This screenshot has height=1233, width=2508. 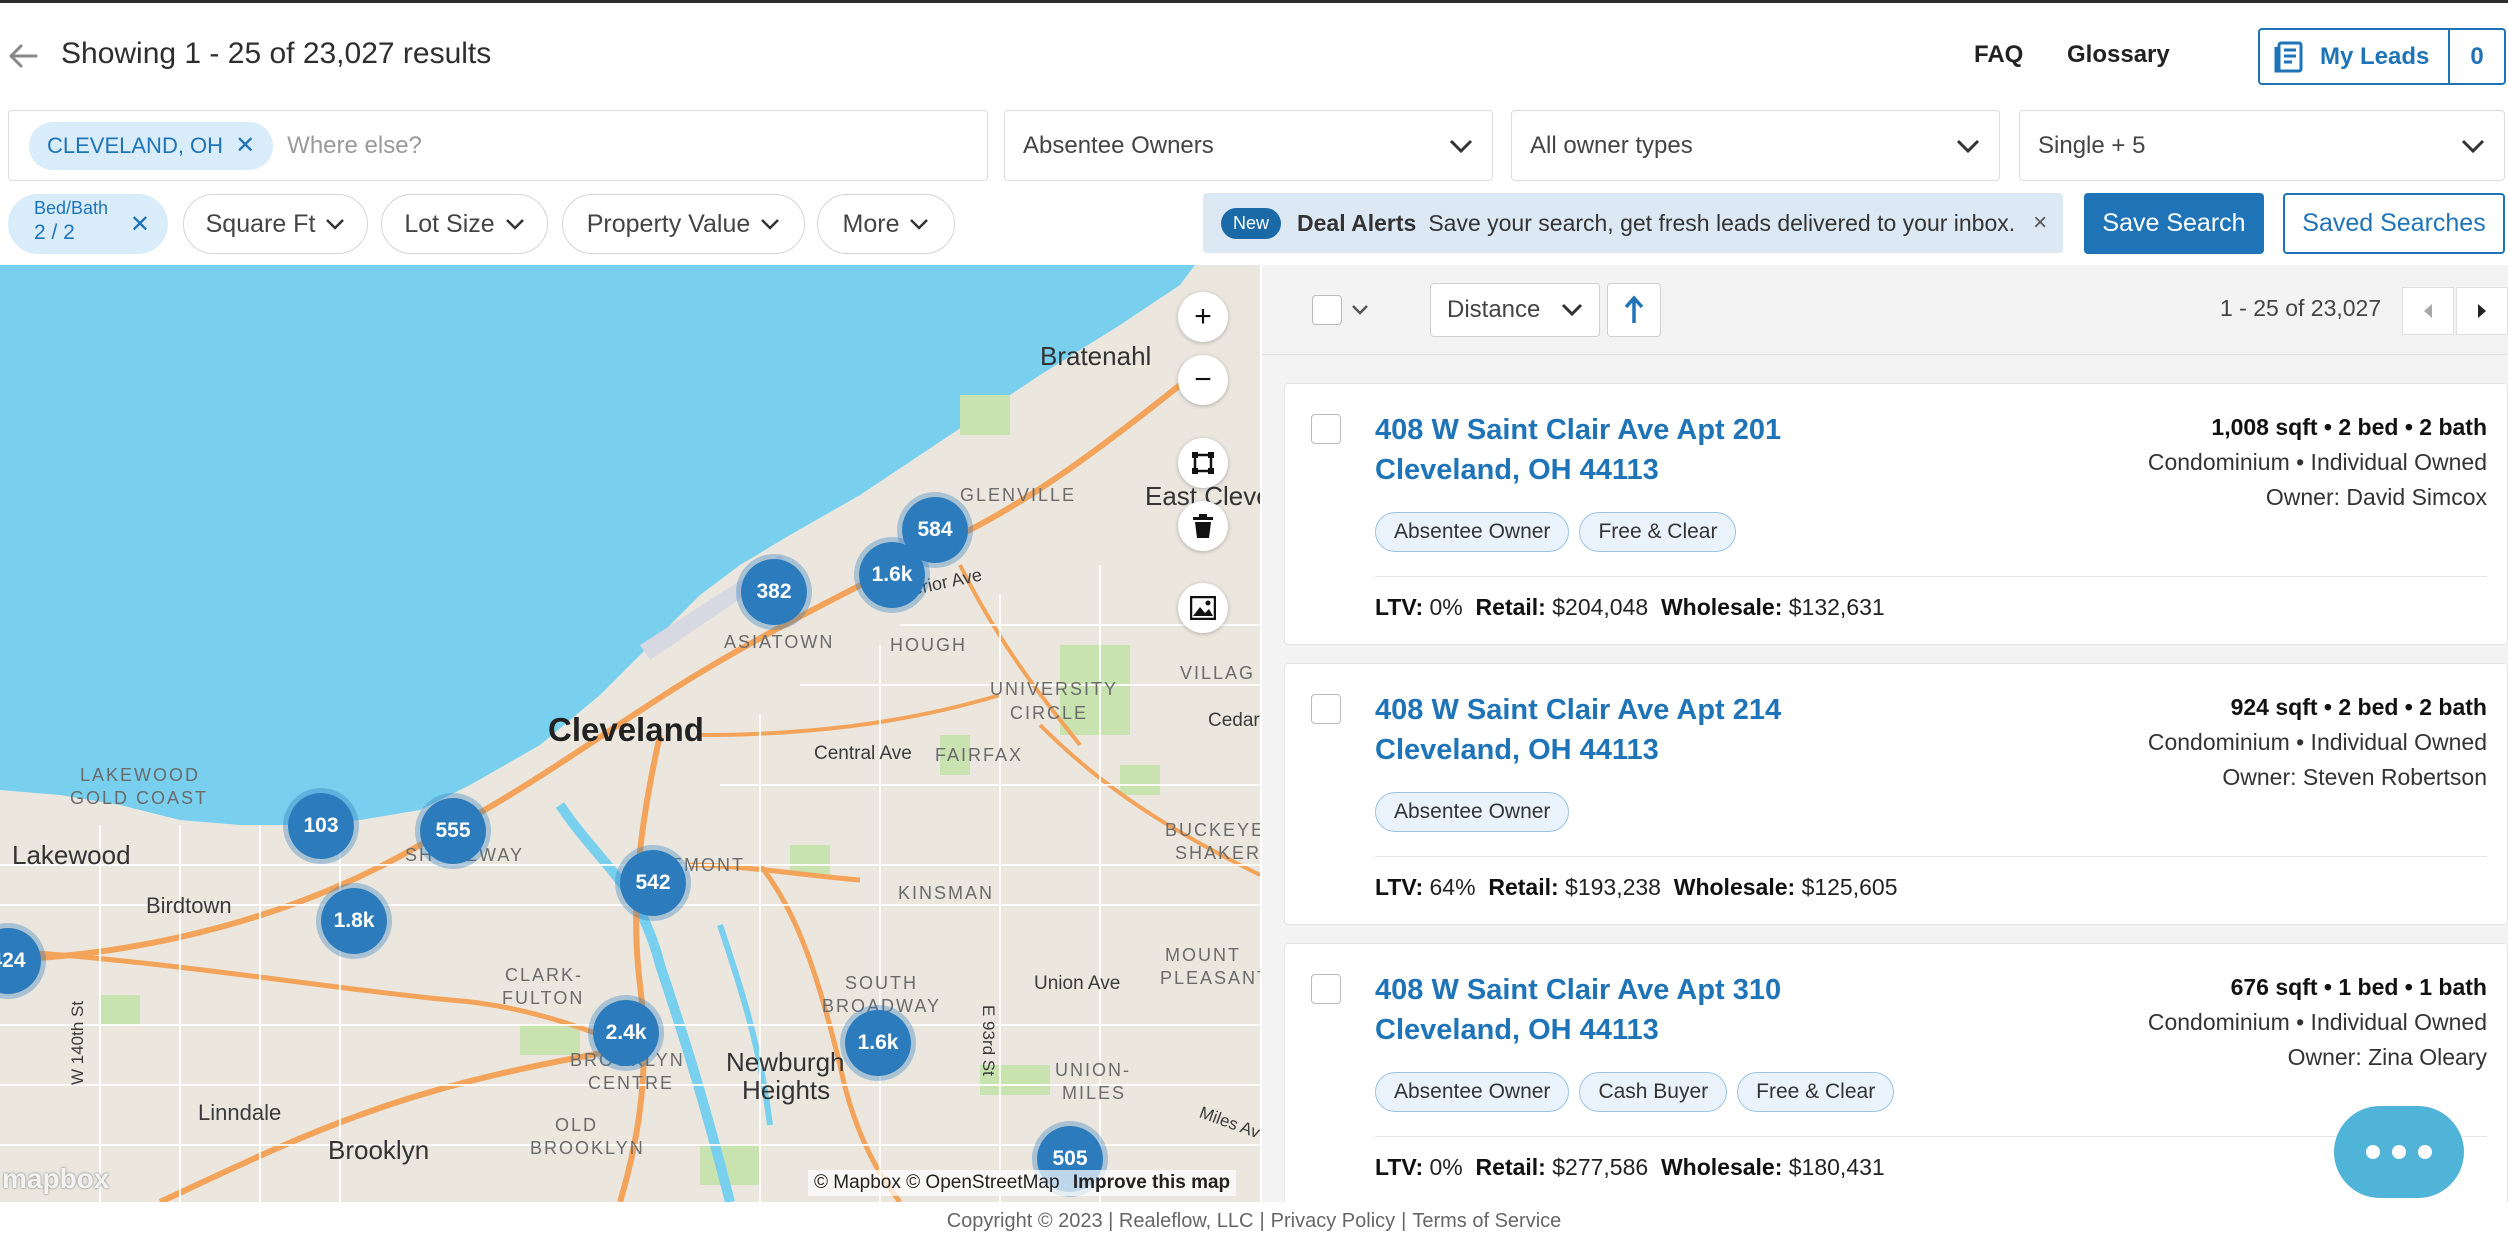 I want to click on faq-link: FAQ, so click(x=1998, y=55).